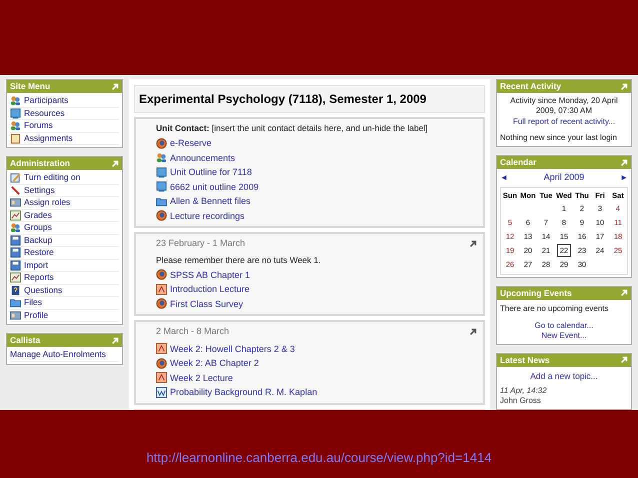  I want to click on resource-link: Week 2: Howell Chapters 2 & 3, so click(316, 349).